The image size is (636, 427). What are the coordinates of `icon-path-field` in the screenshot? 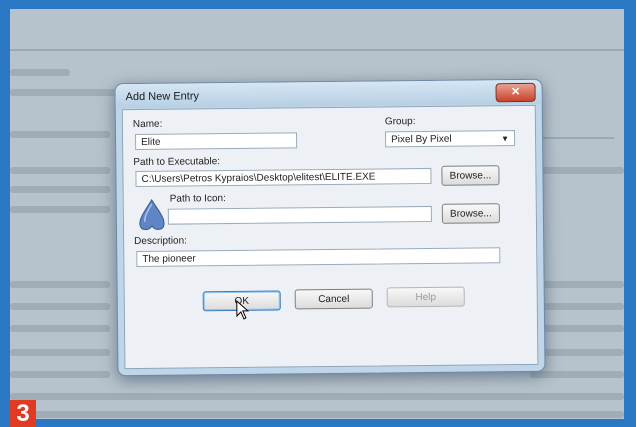 It's located at (299, 215).